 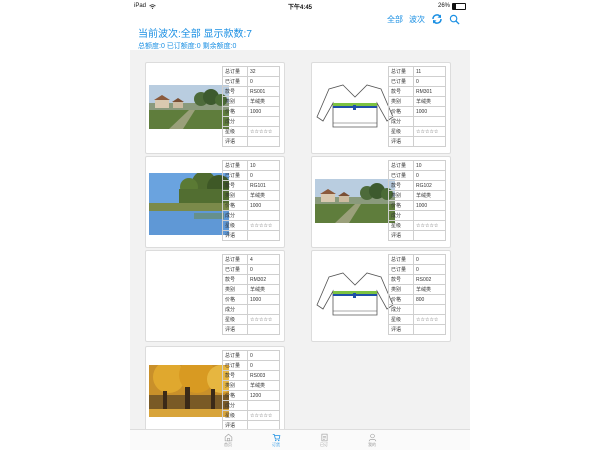 I want to click on product-image-lake-photo, so click(x=190, y=203).